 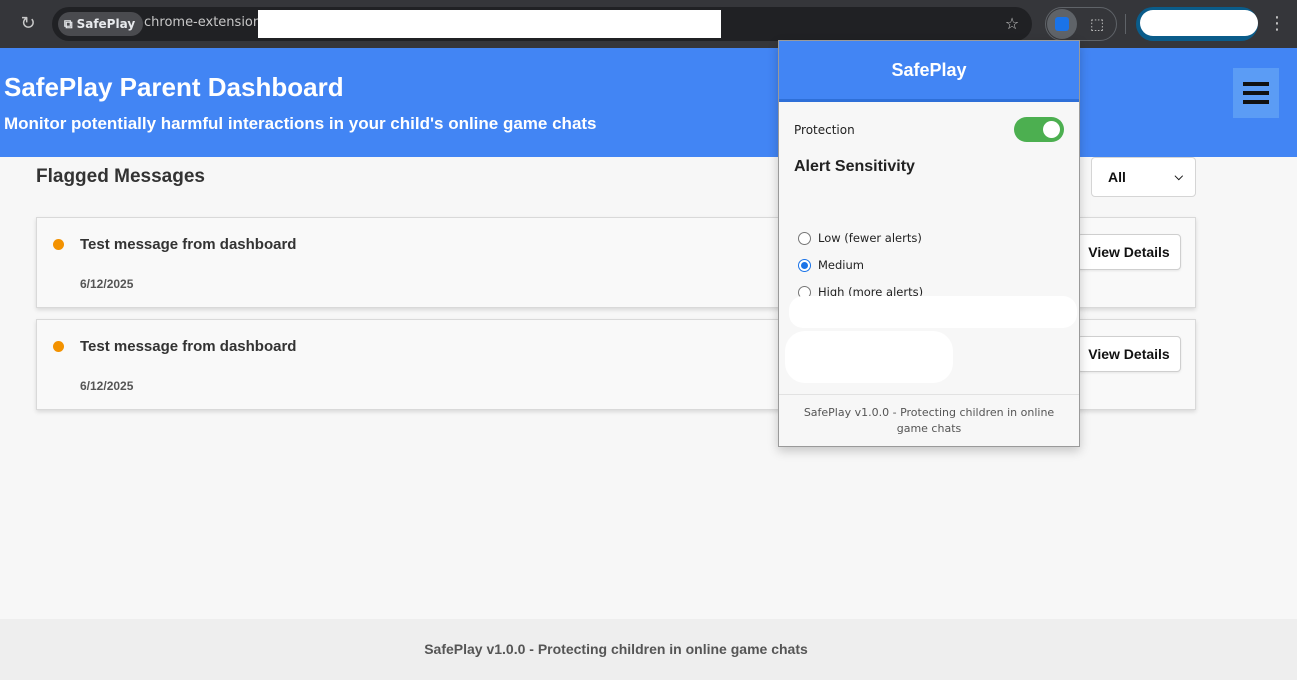 I want to click on toolbar-divider, so click(x=1125, y=24).